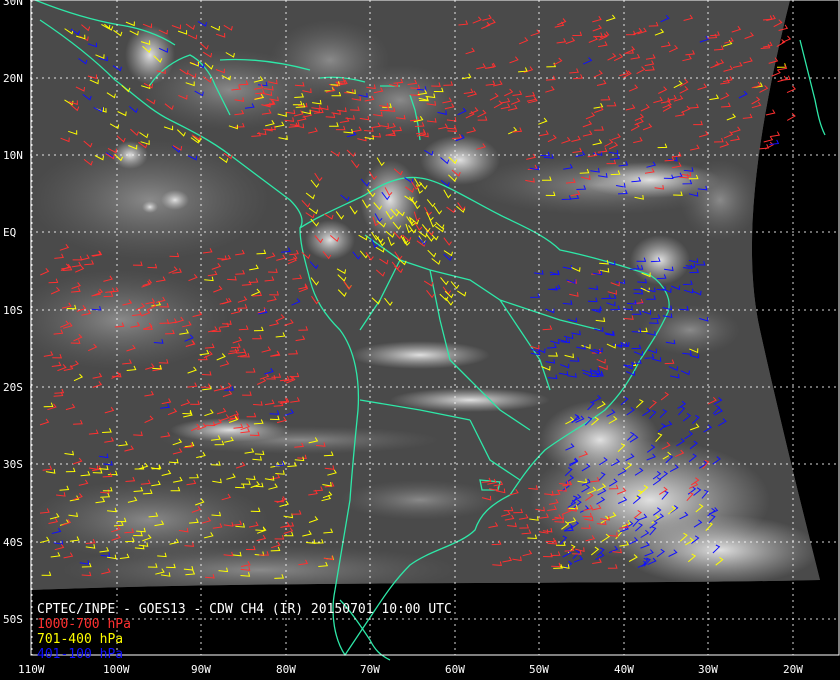  I want to click on legend-high-level: 401-100 hPa, so click(80, 654).